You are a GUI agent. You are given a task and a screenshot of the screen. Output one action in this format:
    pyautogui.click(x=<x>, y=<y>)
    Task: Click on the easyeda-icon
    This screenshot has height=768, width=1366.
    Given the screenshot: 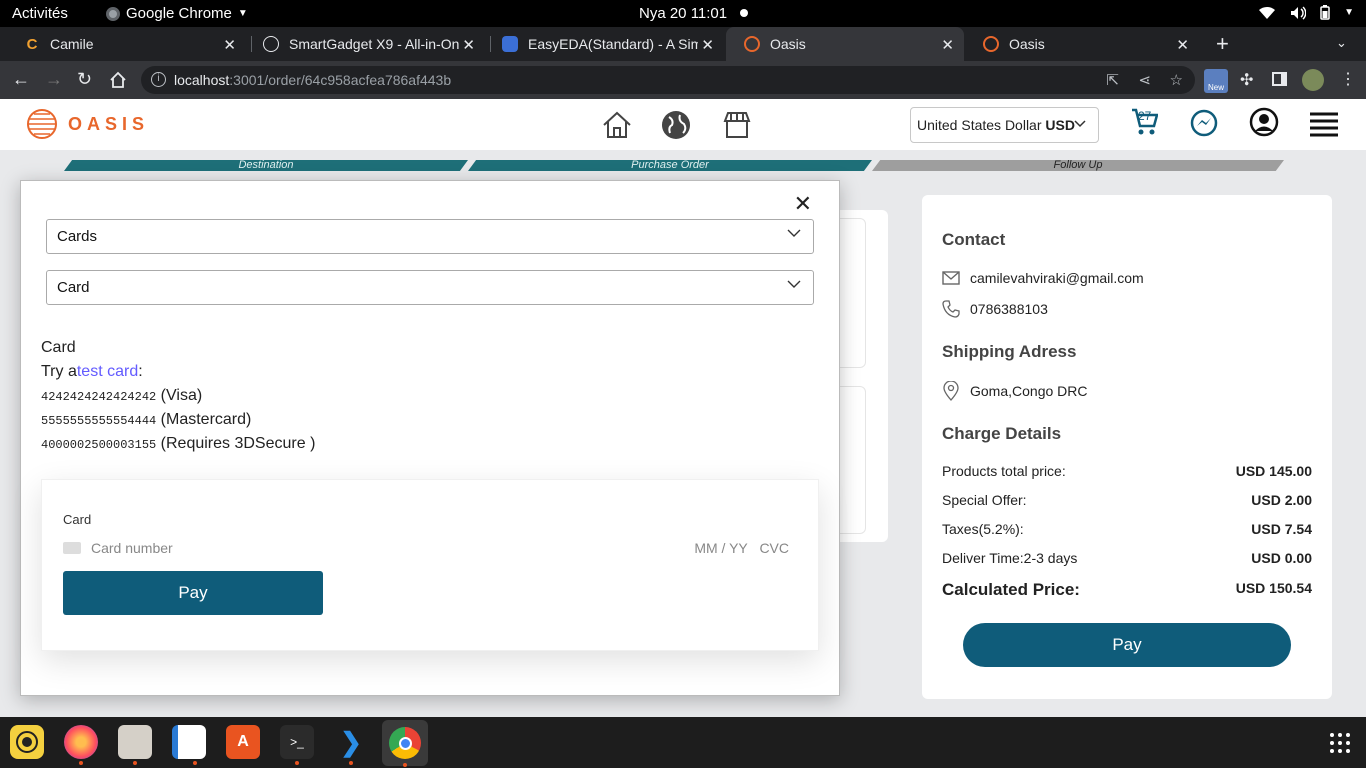 What is the action you would take?
    pyautogui.click(x=510, y=44)
    